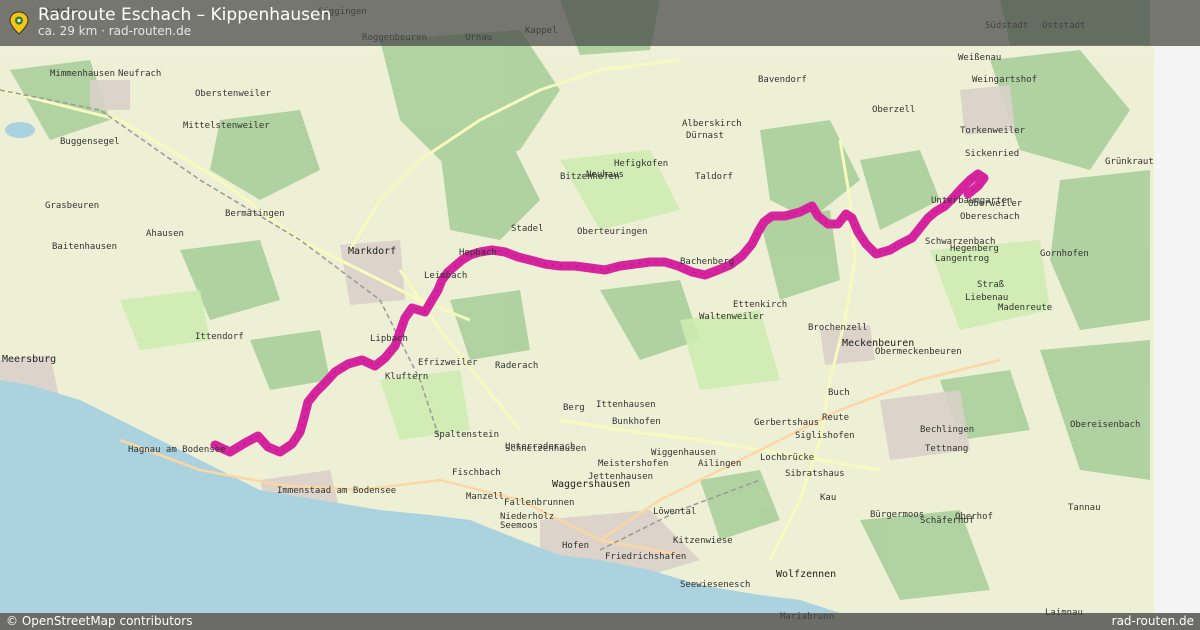  Describe the element at coordinates (674, 512) in the screenshot. I see `place-label: Löwental` at that location.